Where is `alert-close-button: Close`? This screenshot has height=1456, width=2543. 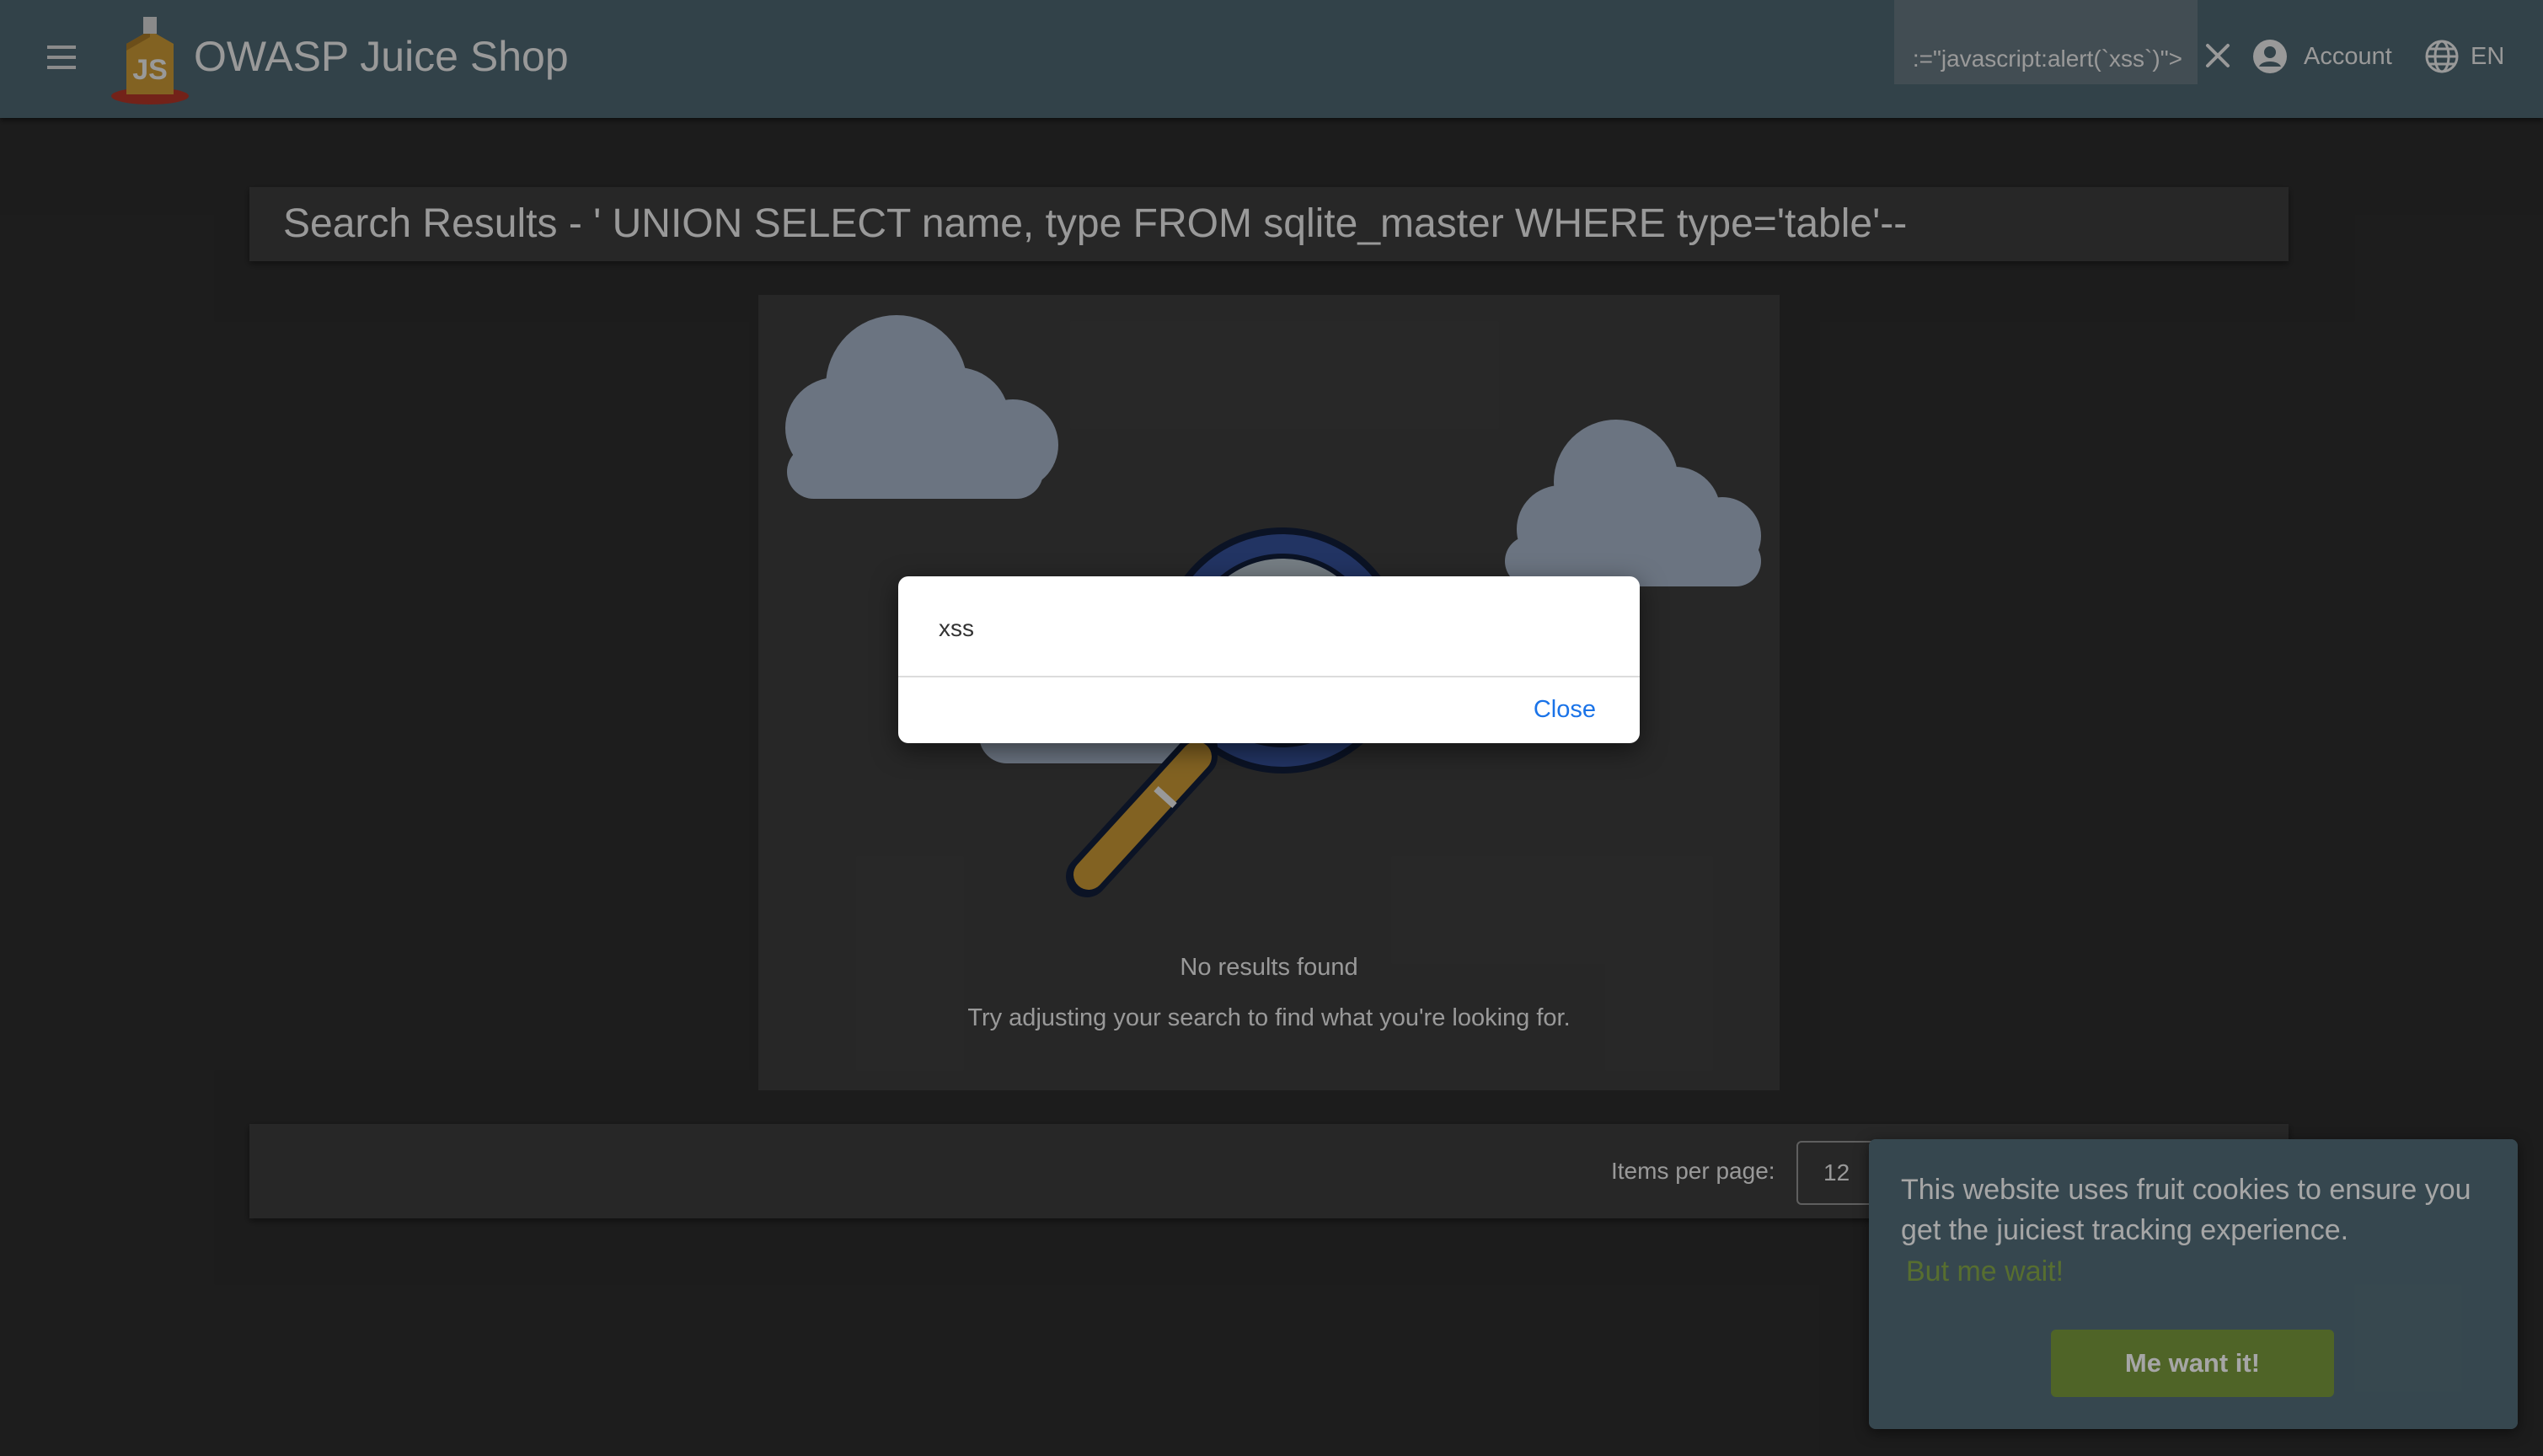 alert-close-button: Close is located at coordinates (1565, 710).